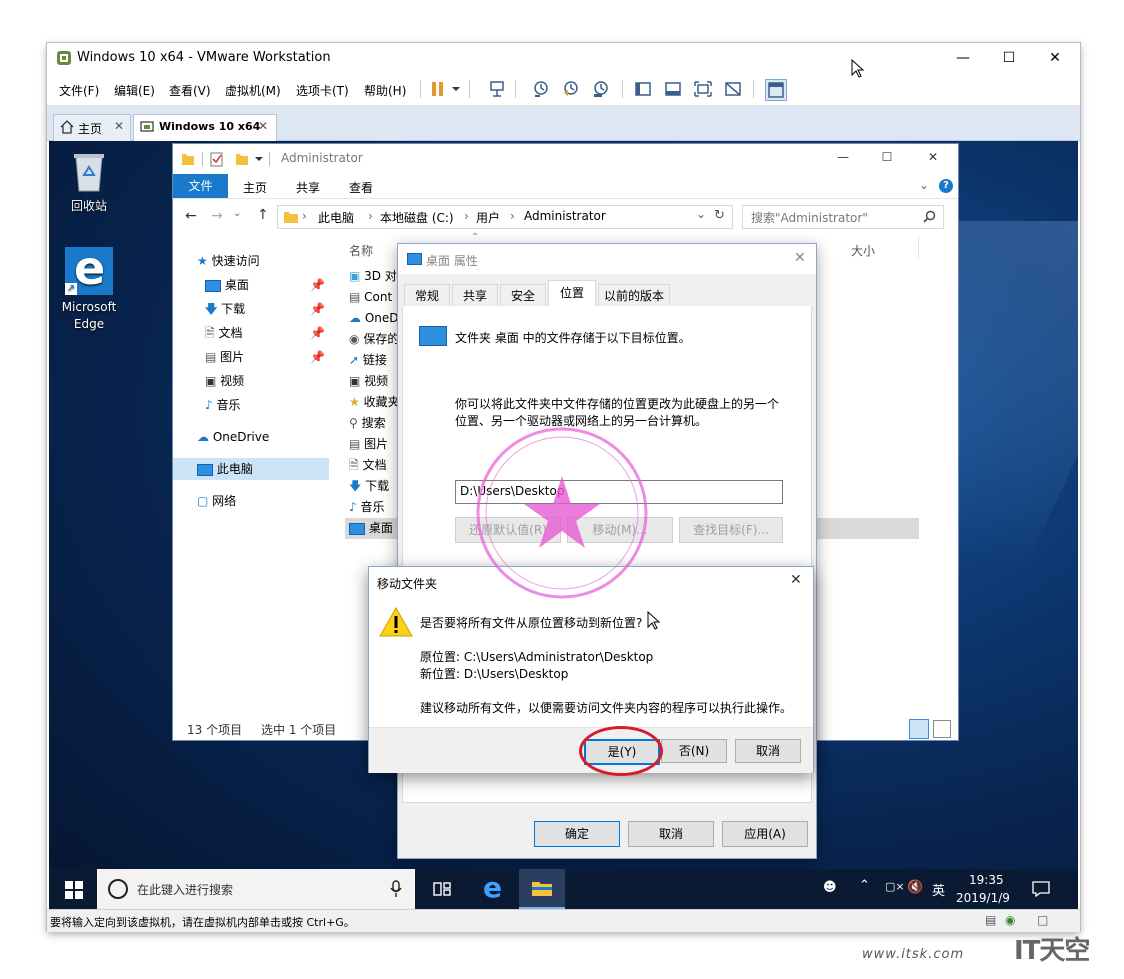 This screenshot has height=979, width=1124. What do you see at coordinates (1055, 58) in the screenshot?
I see `close-button: ✕` at bounding box center [1055, 58].